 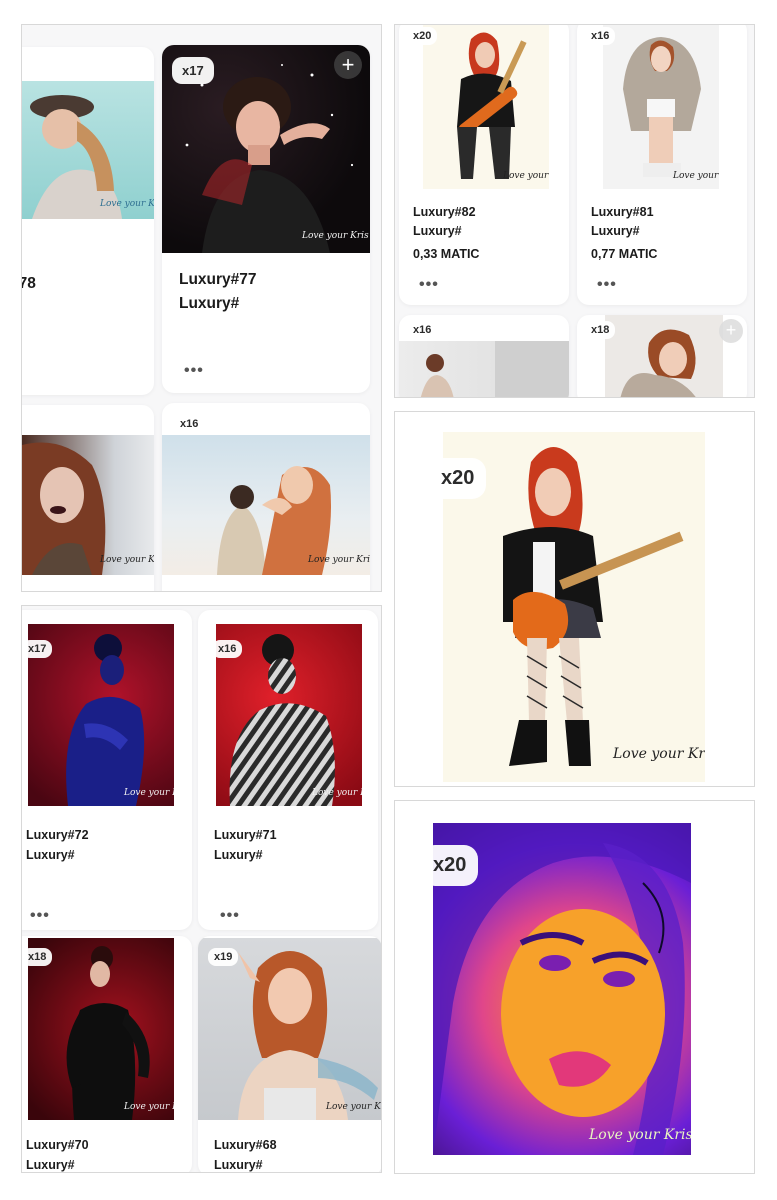 I want to click on nft-card-featured-neon: Love your Kris x20, so click(x=566, y=988).